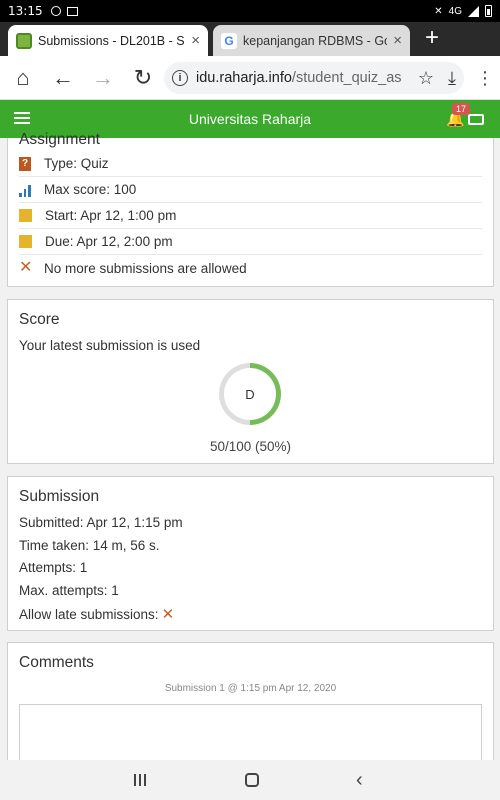 This screenshot has width=500, height=800. I want to click on assignment-submission-limit: No more submissions are allowed, so click(145, 268).